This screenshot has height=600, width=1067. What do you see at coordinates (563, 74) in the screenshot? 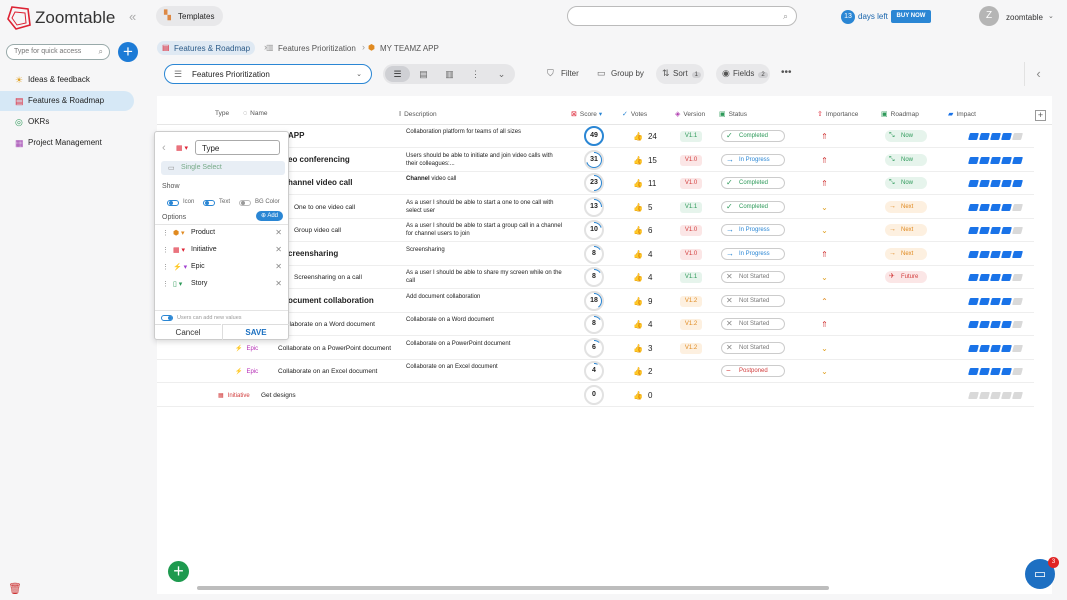
I see `filter-button: ⛉ Filter` at bounding box center [563, 74].